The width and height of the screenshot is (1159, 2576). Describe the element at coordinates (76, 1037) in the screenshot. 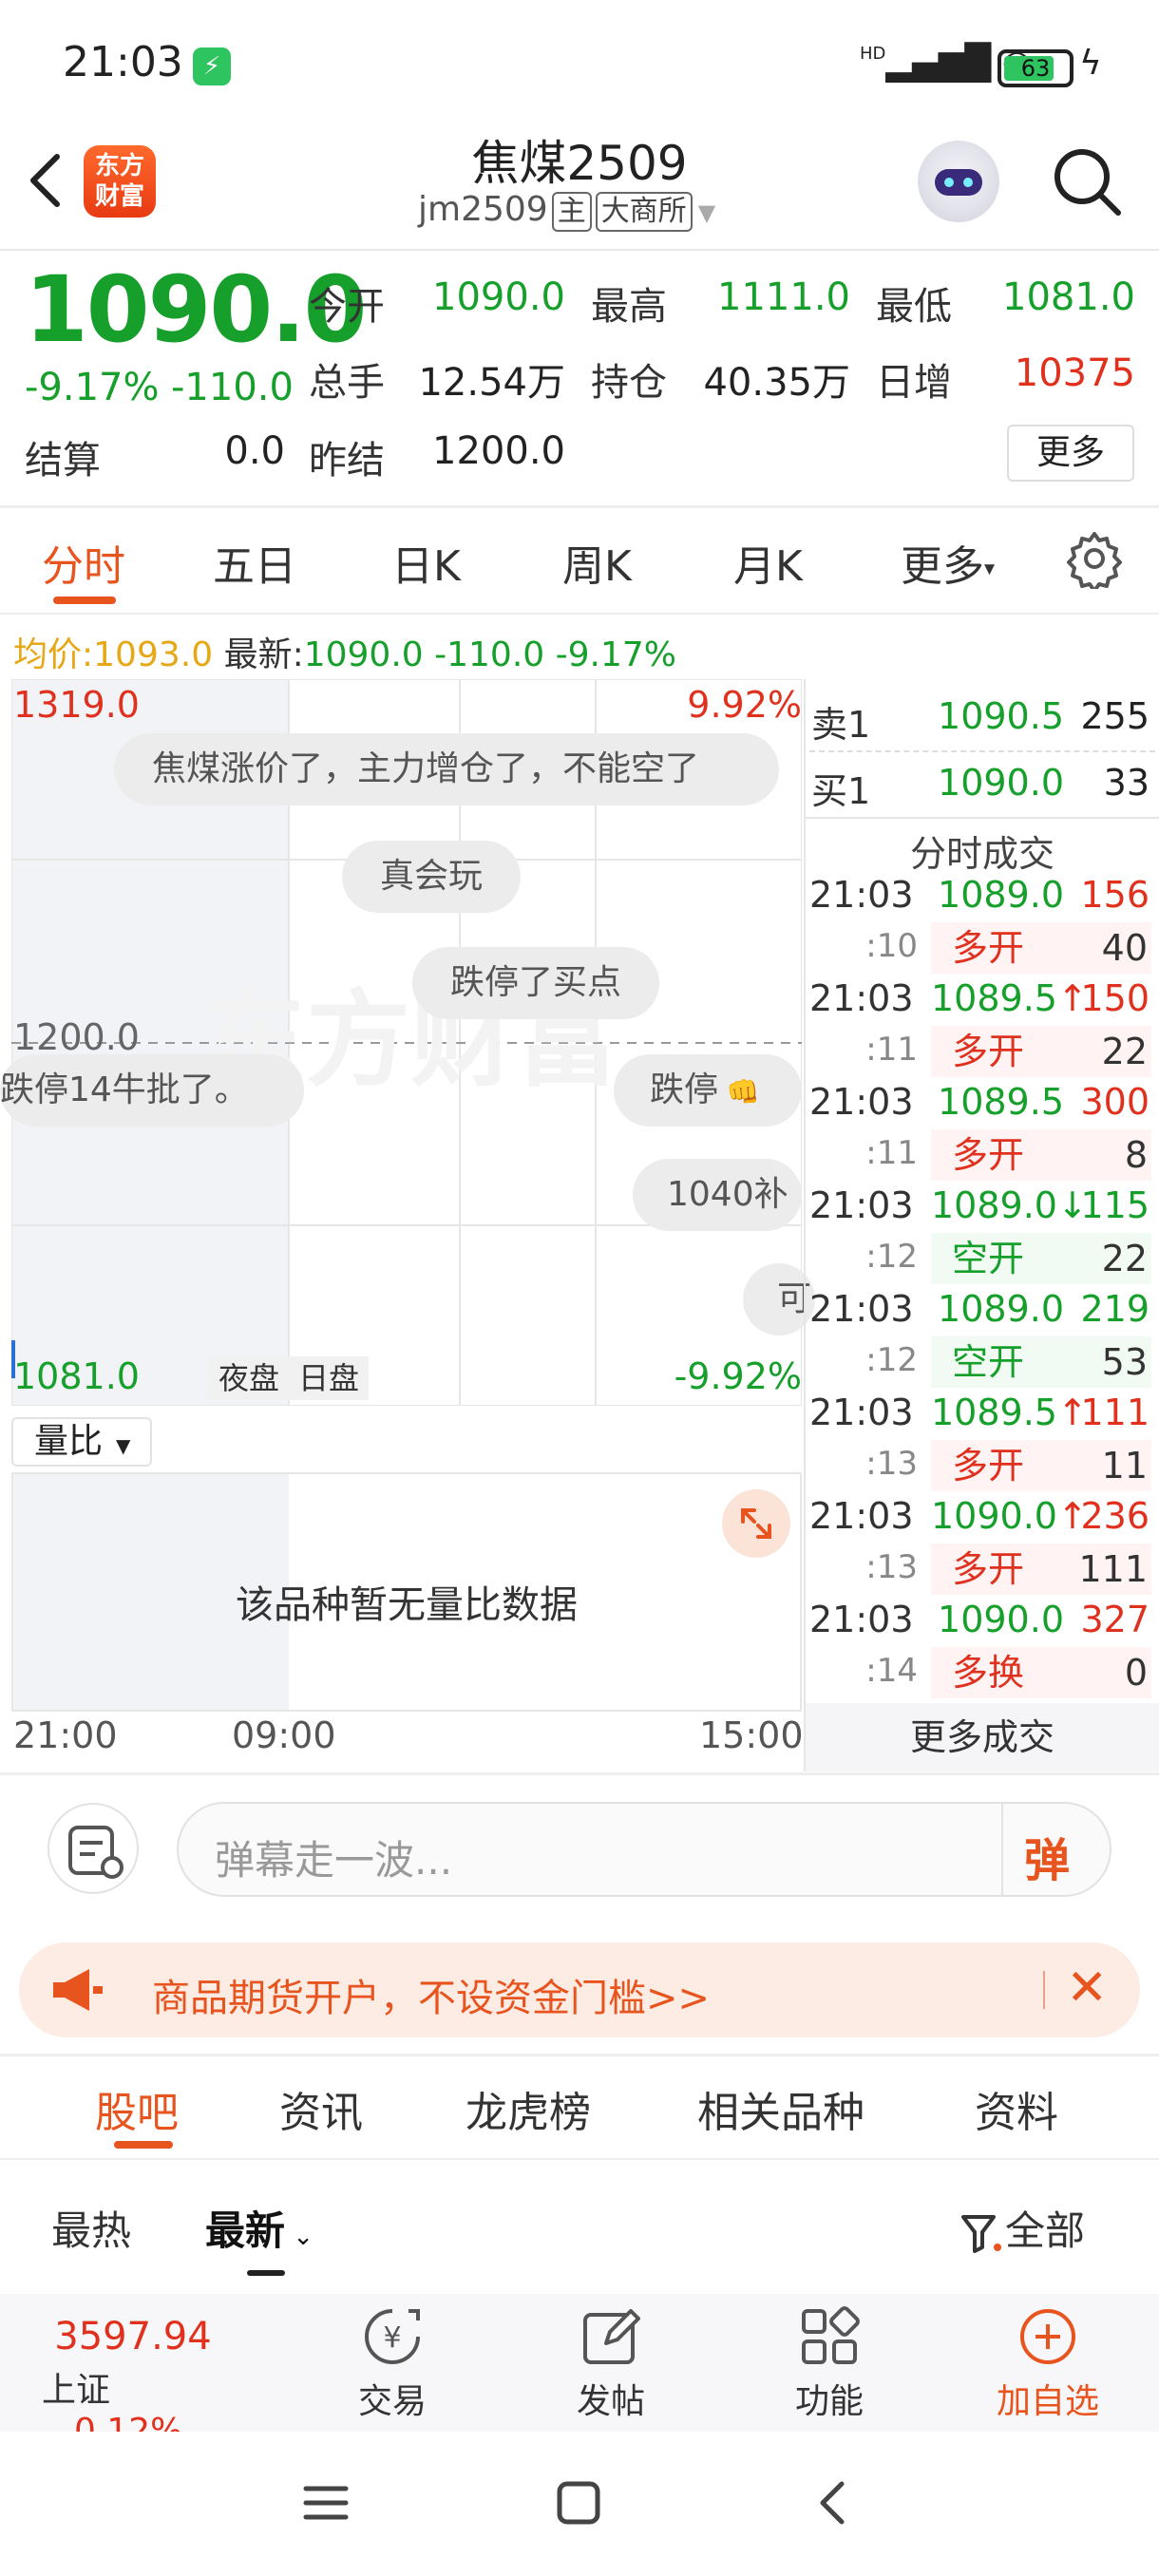

I see `mid-price-label: 1200.0` at that location.